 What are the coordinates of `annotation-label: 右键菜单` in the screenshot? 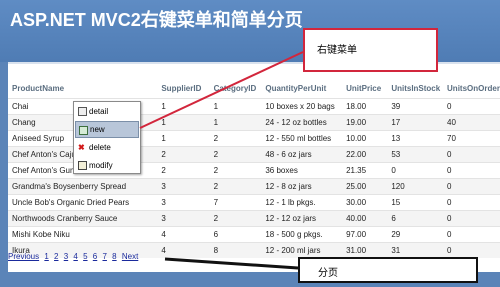 It's located at (337, 50).